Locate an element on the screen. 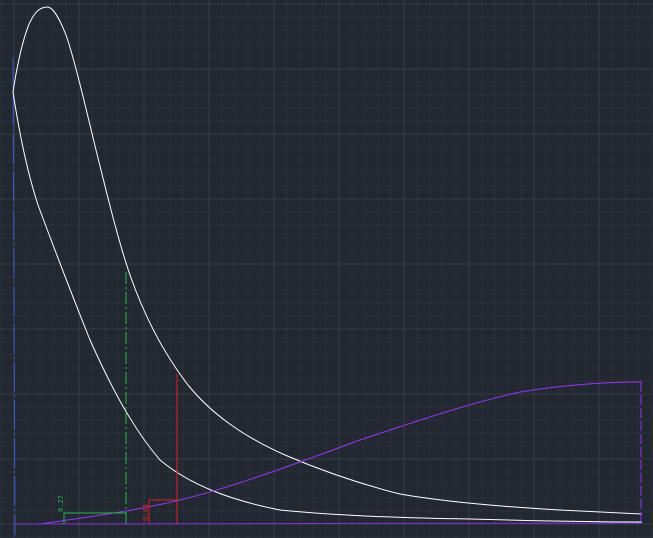  green-dimension-text: 0.27 is located at coordinates (61, 503).